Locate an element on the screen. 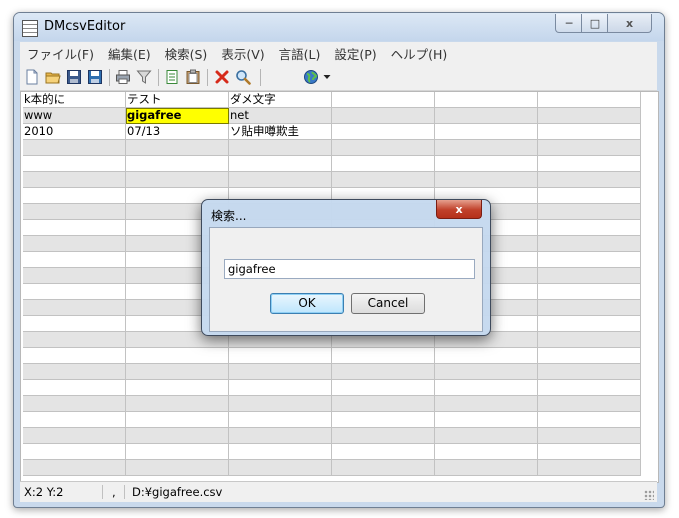 This screenshot has width=679, height=518. grid-cell: net is located at coordinates (280, 115).